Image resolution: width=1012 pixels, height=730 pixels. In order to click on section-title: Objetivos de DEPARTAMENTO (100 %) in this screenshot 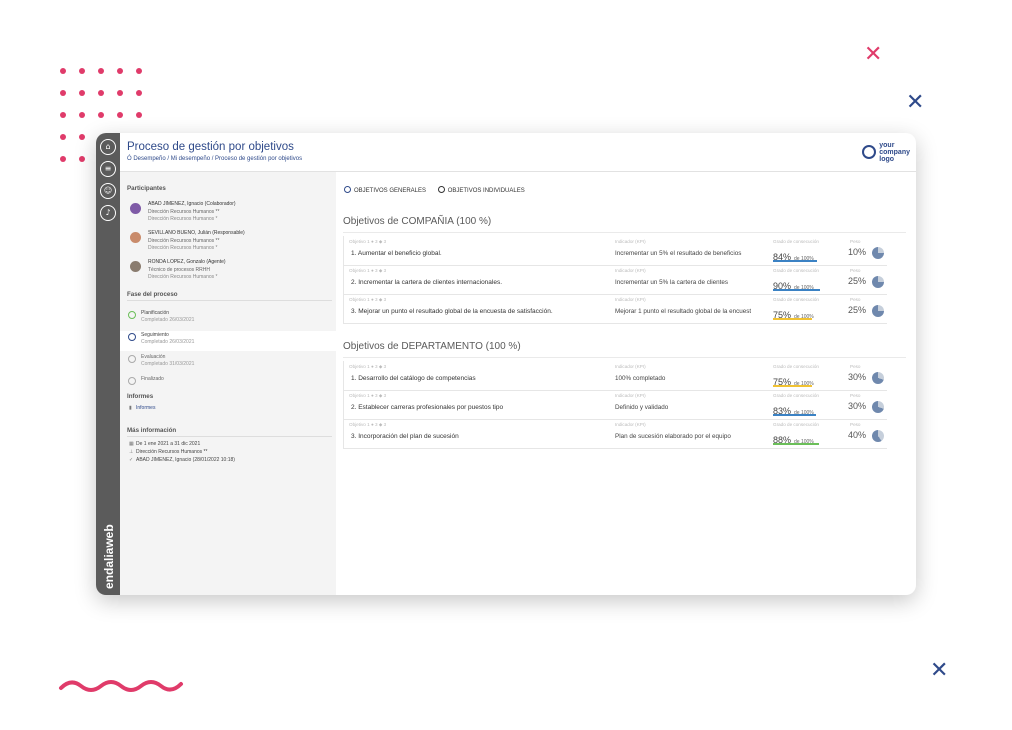, I will do `click(432, 346)`.